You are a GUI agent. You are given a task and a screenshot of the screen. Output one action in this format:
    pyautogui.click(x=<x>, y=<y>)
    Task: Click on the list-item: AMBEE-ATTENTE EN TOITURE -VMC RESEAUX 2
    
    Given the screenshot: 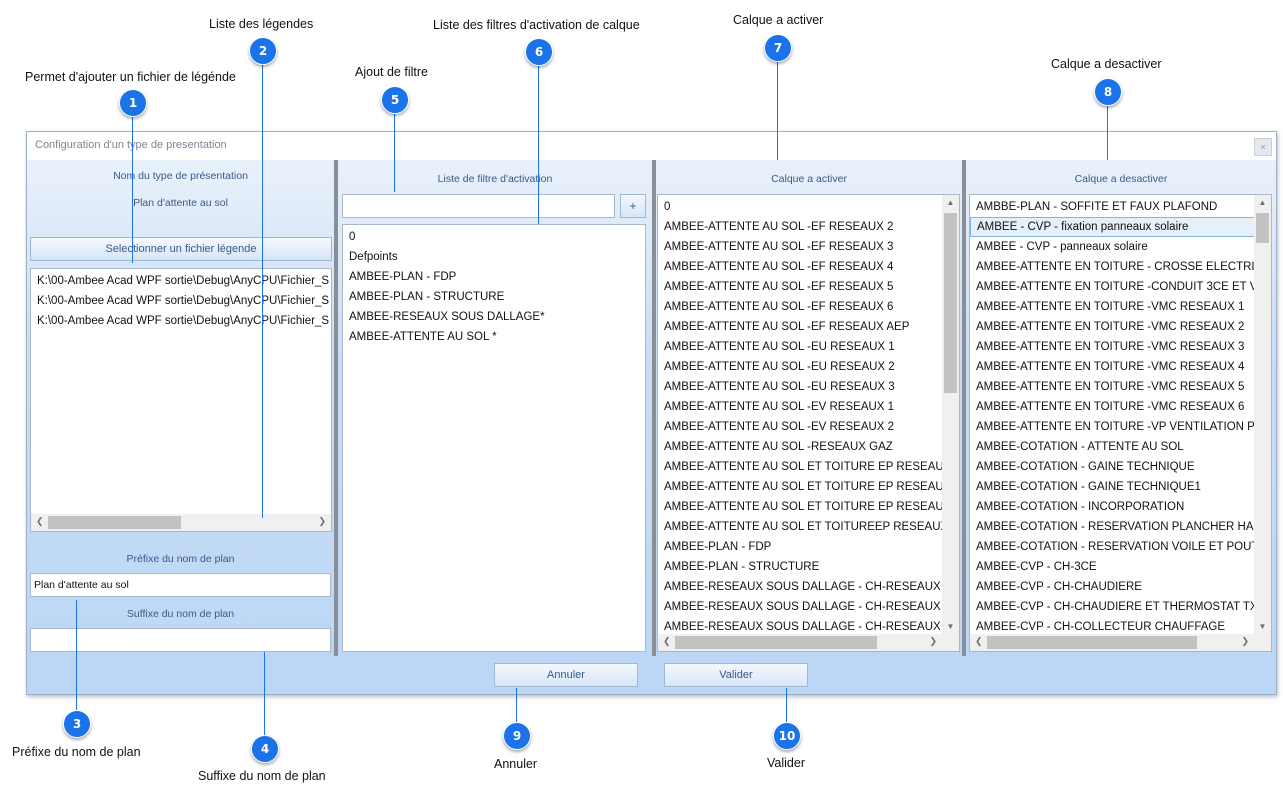 What is the action you would take?
    pyautogui.click(x=1120, y=327)
    